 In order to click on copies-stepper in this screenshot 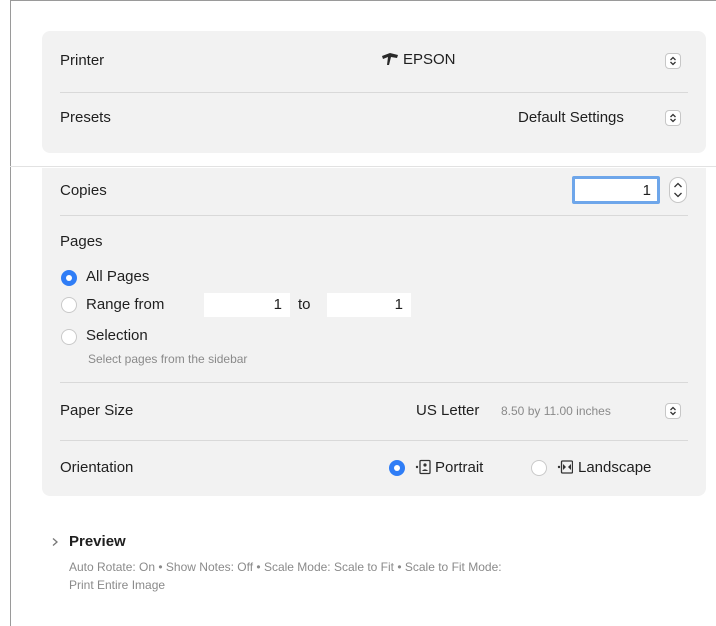, I will do `click(678, 190)`.